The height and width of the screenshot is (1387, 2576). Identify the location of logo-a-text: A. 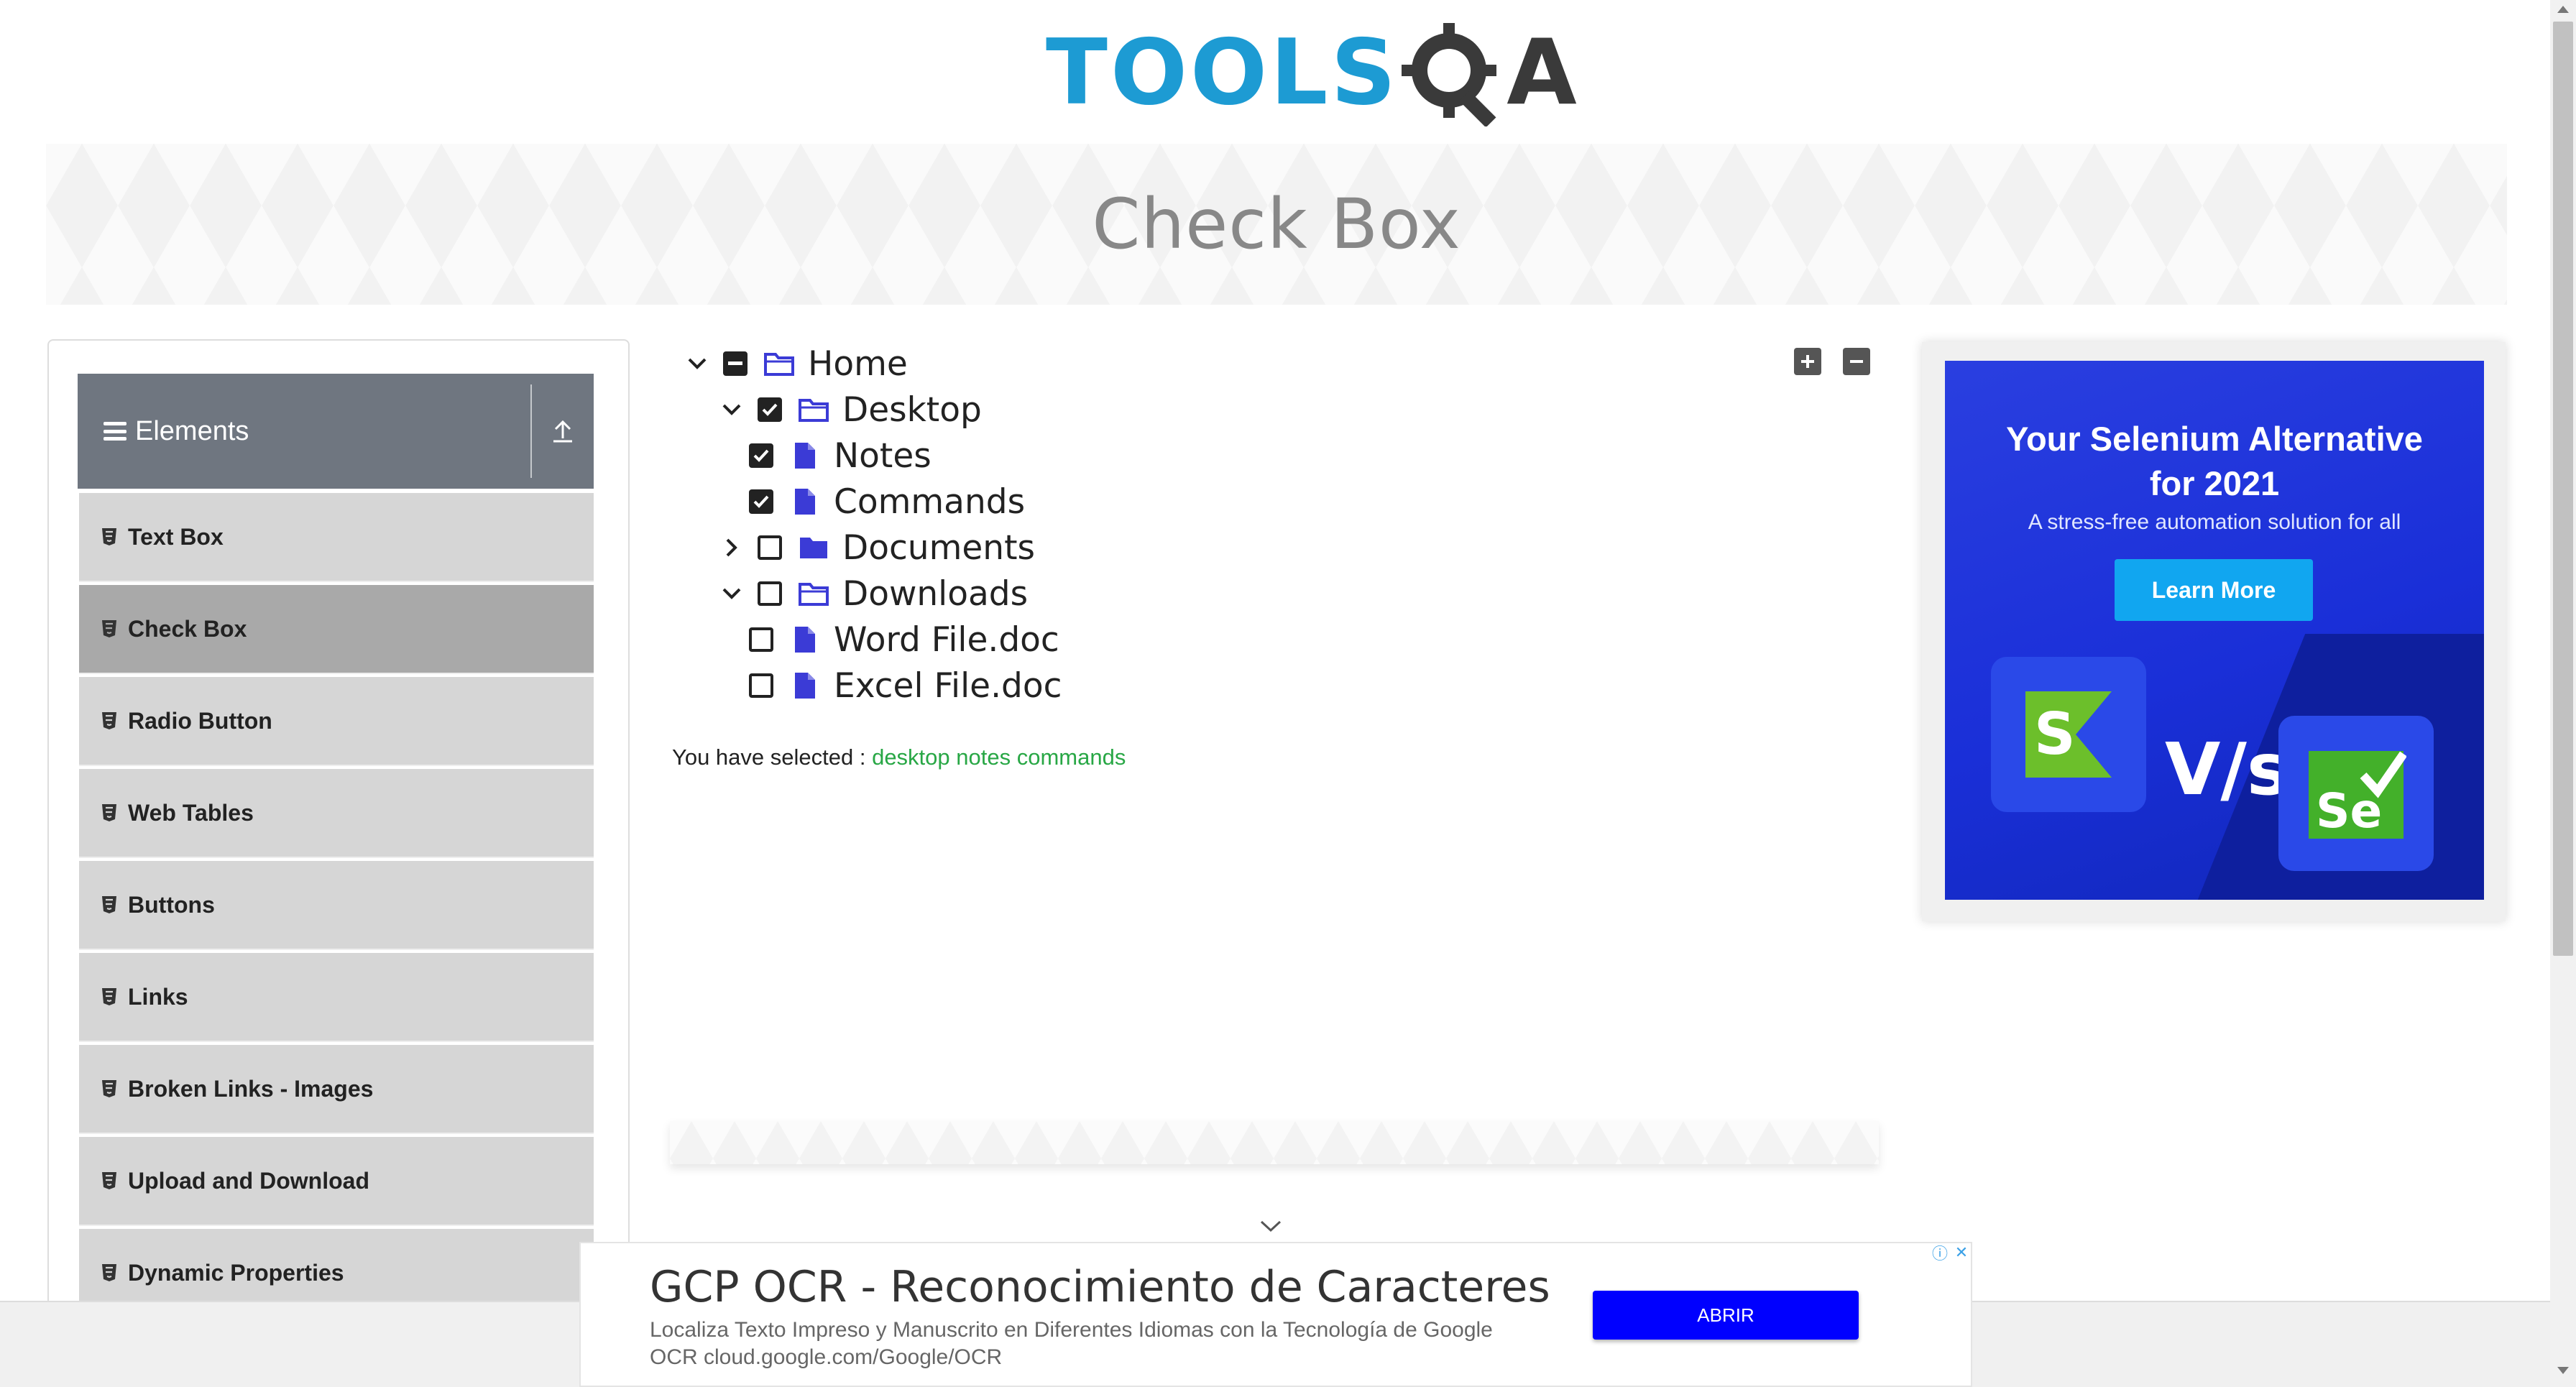
(1541, 72).